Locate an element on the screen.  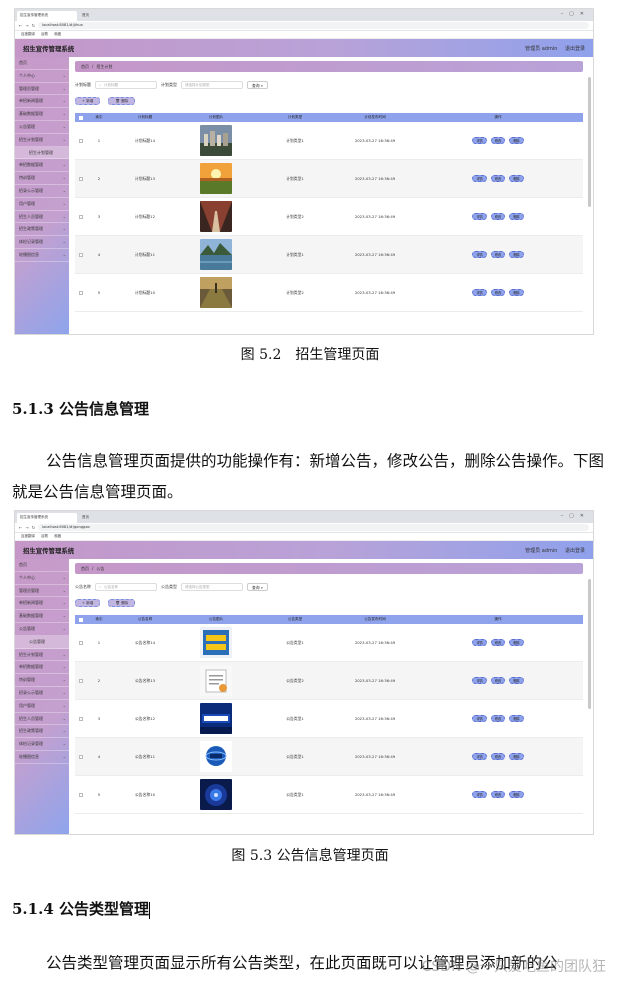
name-search-input: ⌕ 公告名称 is located at coordinates (126, 587).